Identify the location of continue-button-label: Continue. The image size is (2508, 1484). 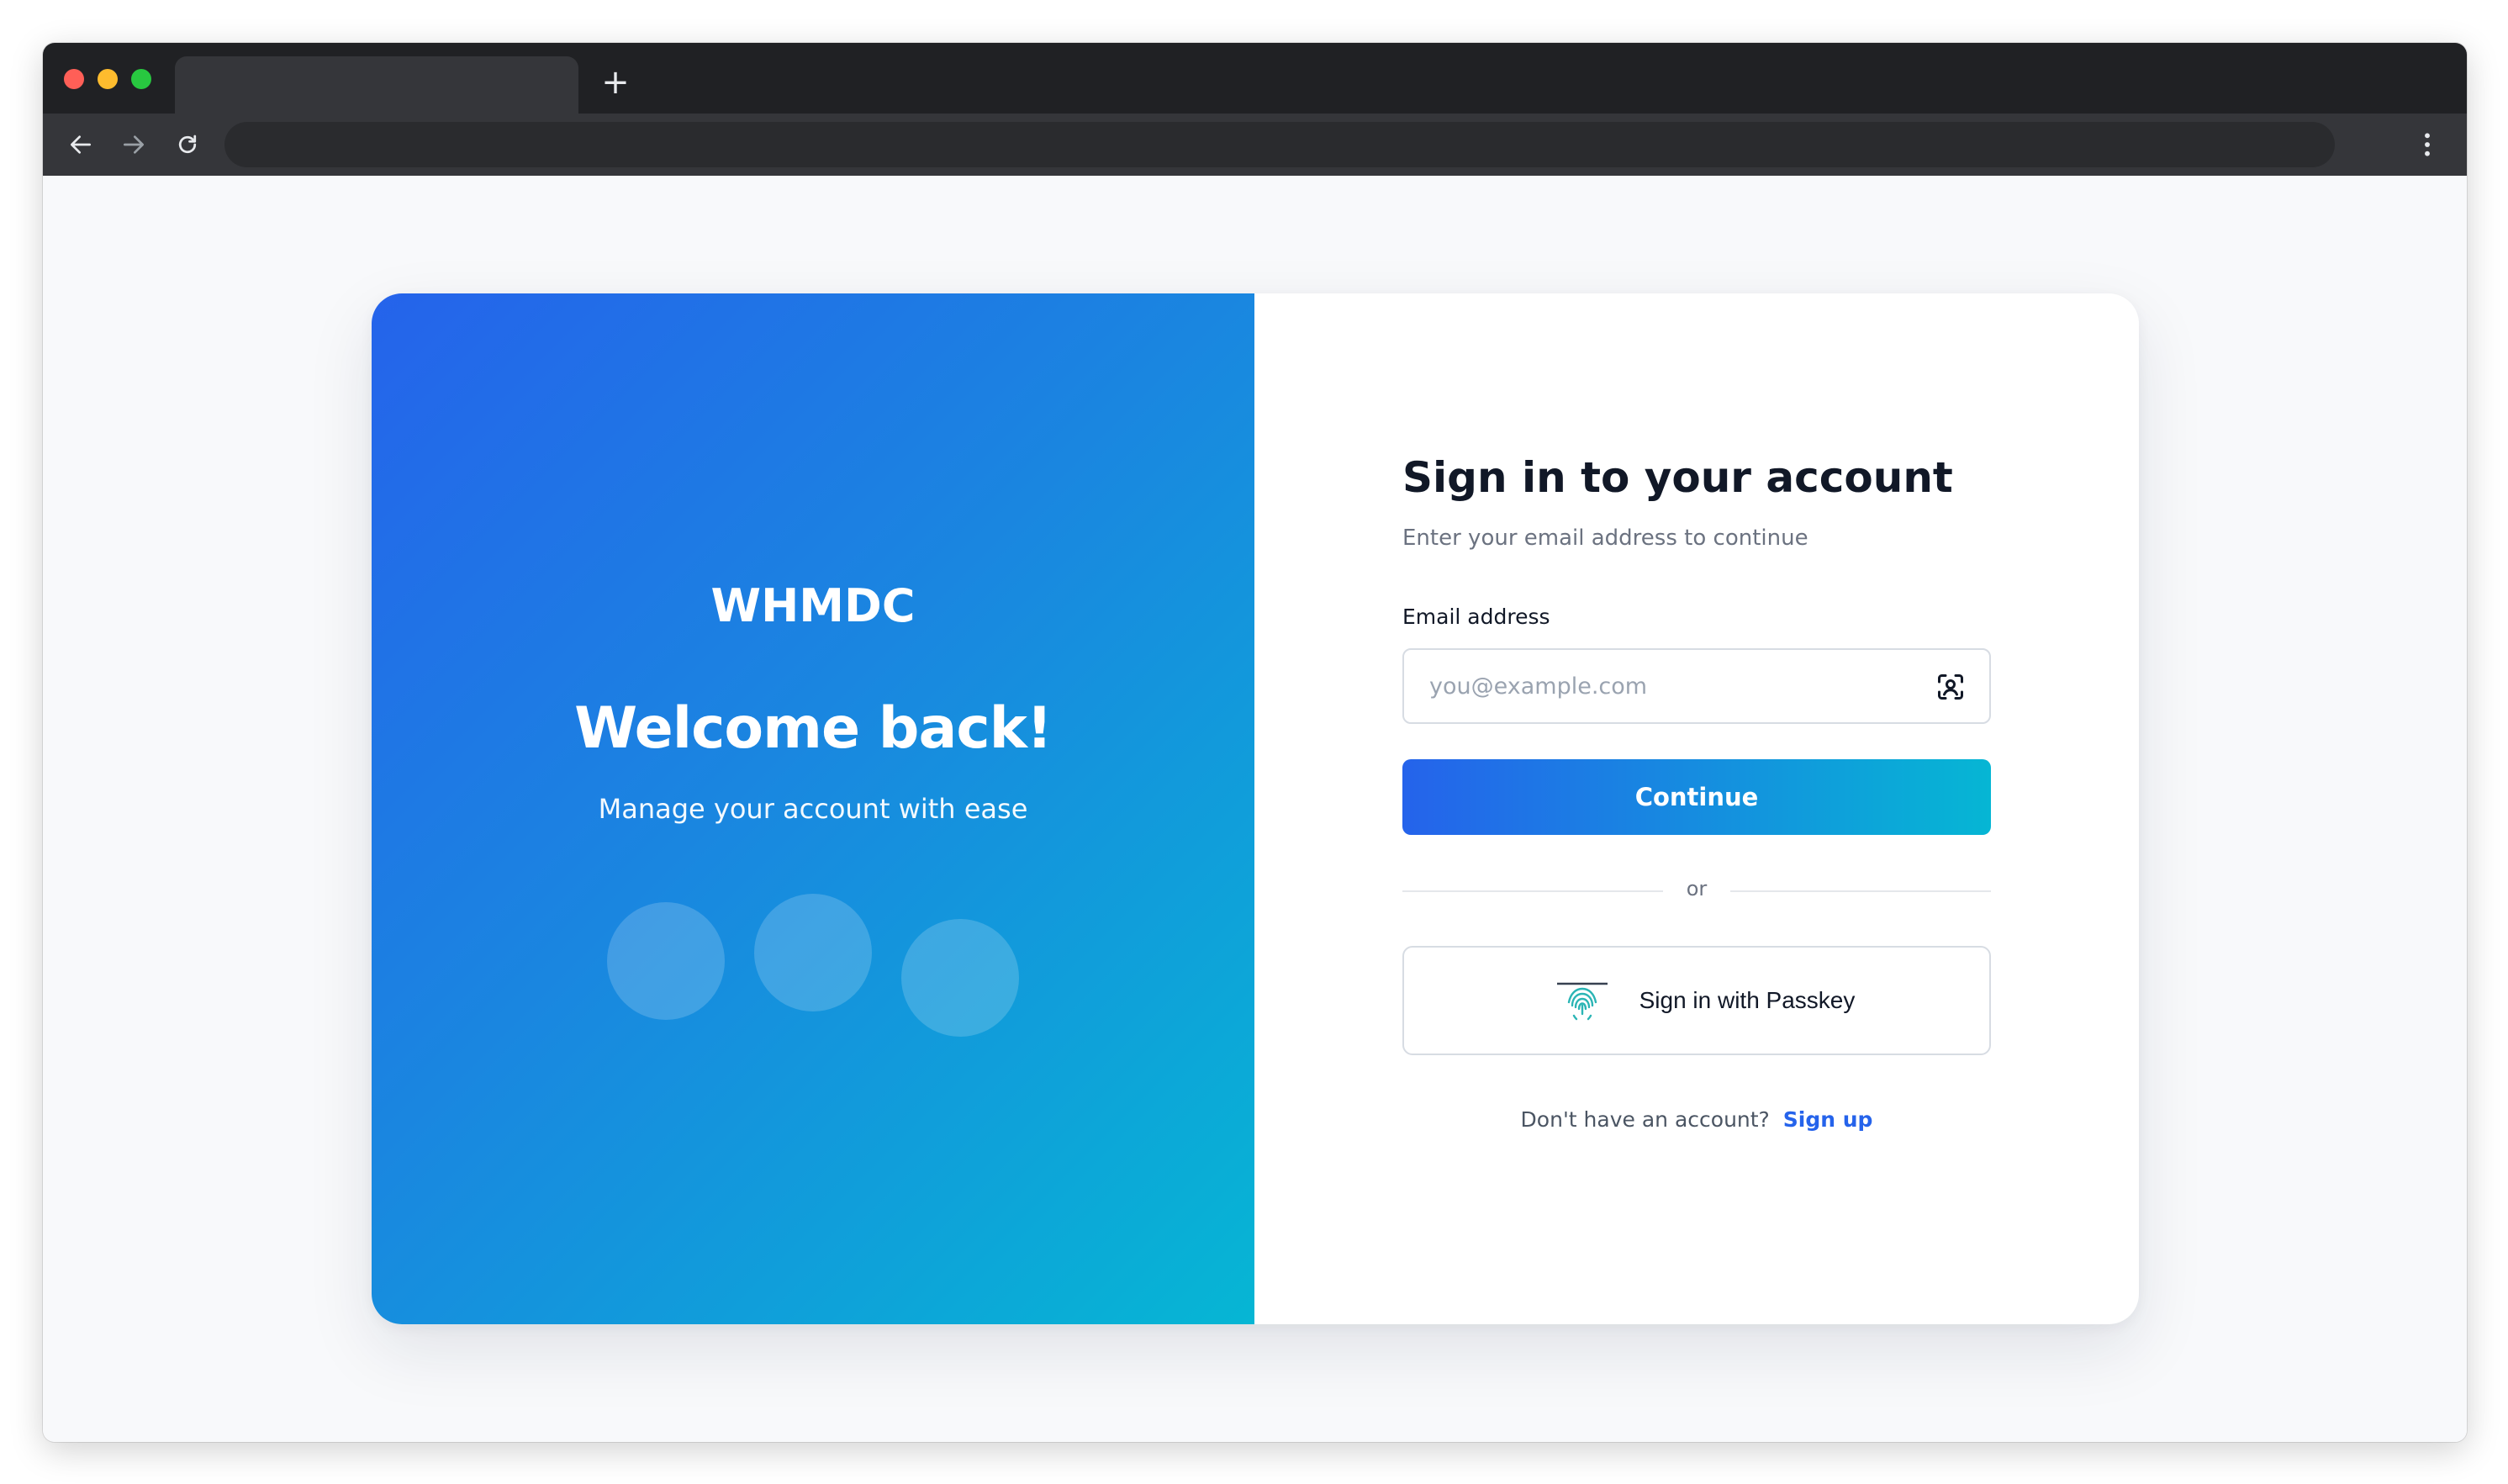
(1697, 797).